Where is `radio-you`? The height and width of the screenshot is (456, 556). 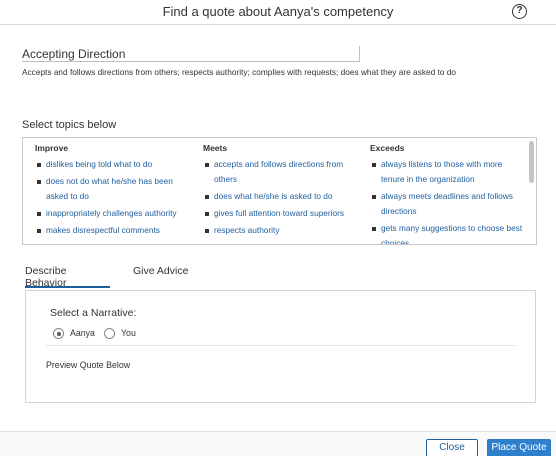
radio-you is located at coordinates (109, 333).